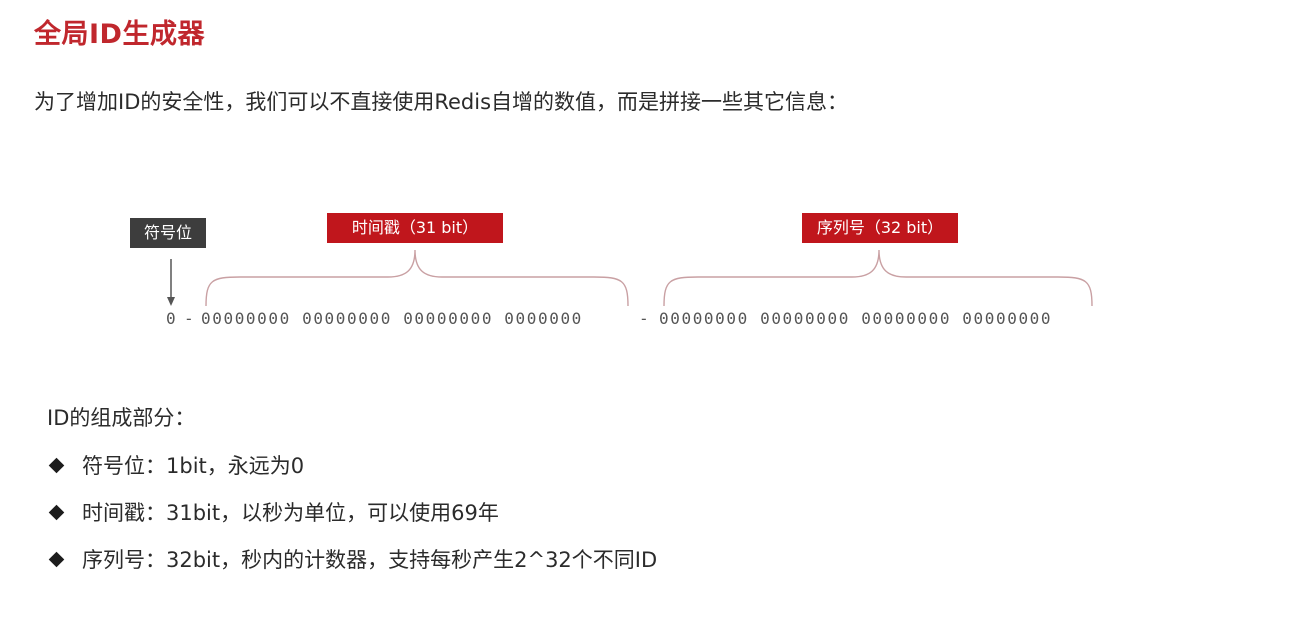 The width and height of the screenshot is (1303, 621). Describe the element at coordinates (856, 318) in the screenshot. I see `sequence-bits: 00000000 00000000 00000000 00000000` at that location.